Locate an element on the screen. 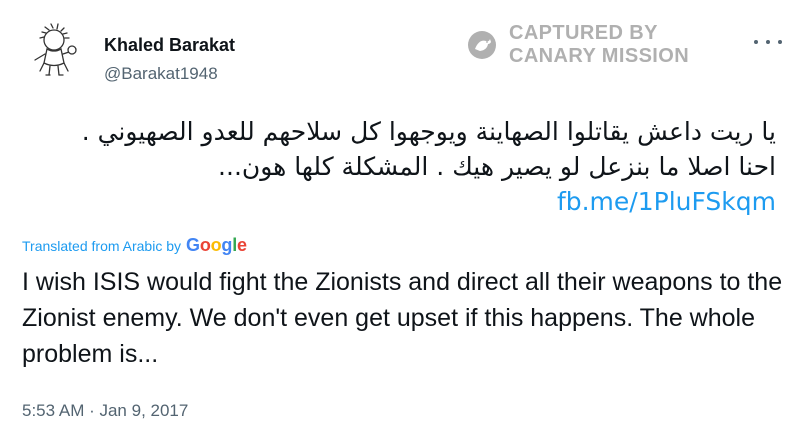  google-logo: Google is located at coordinates (216, 245).